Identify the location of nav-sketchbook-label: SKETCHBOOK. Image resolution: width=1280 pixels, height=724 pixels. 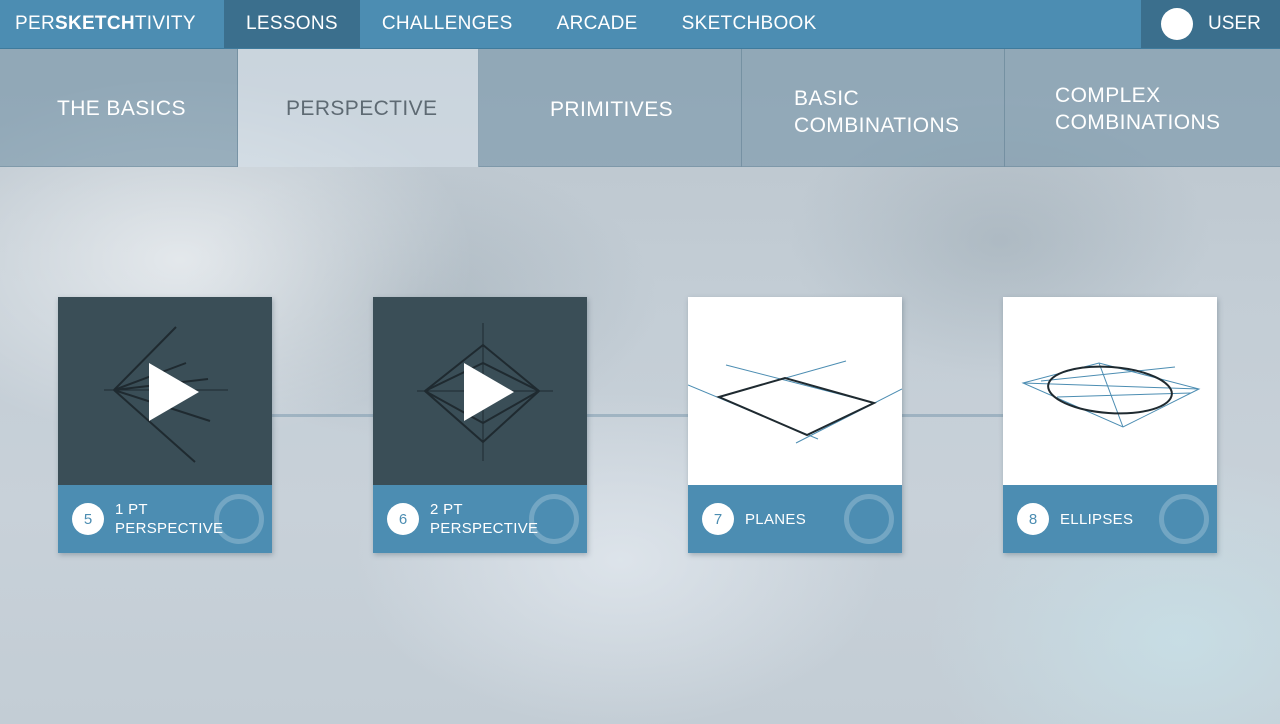
(749, 23).